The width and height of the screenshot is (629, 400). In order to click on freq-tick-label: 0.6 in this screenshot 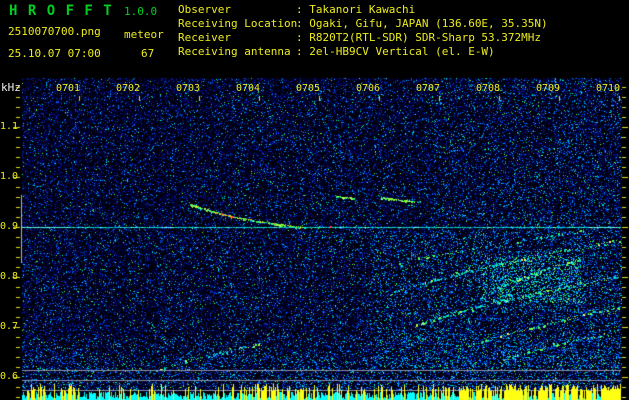, I will do `click(9, 376)`.